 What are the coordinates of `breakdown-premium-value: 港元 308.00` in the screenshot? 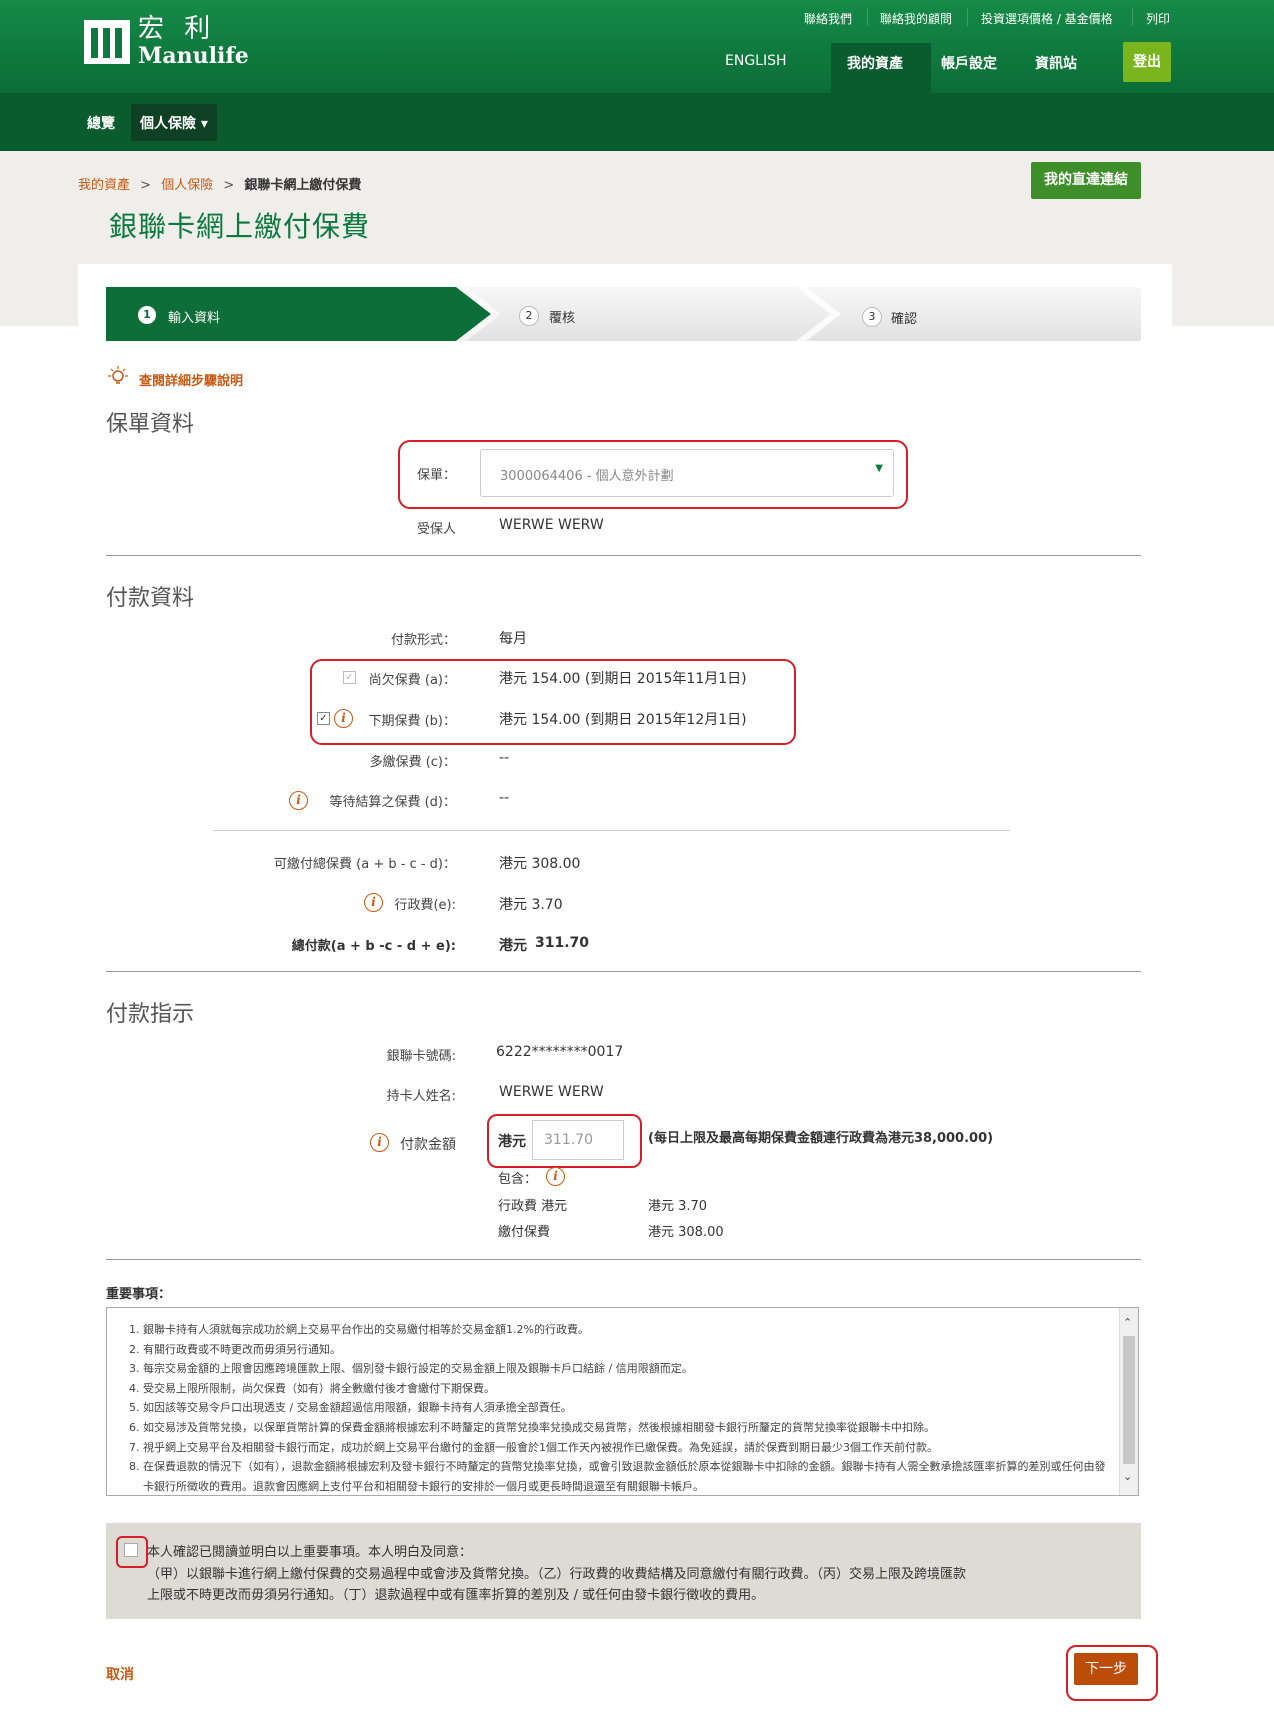 It's located at (686, 1232).